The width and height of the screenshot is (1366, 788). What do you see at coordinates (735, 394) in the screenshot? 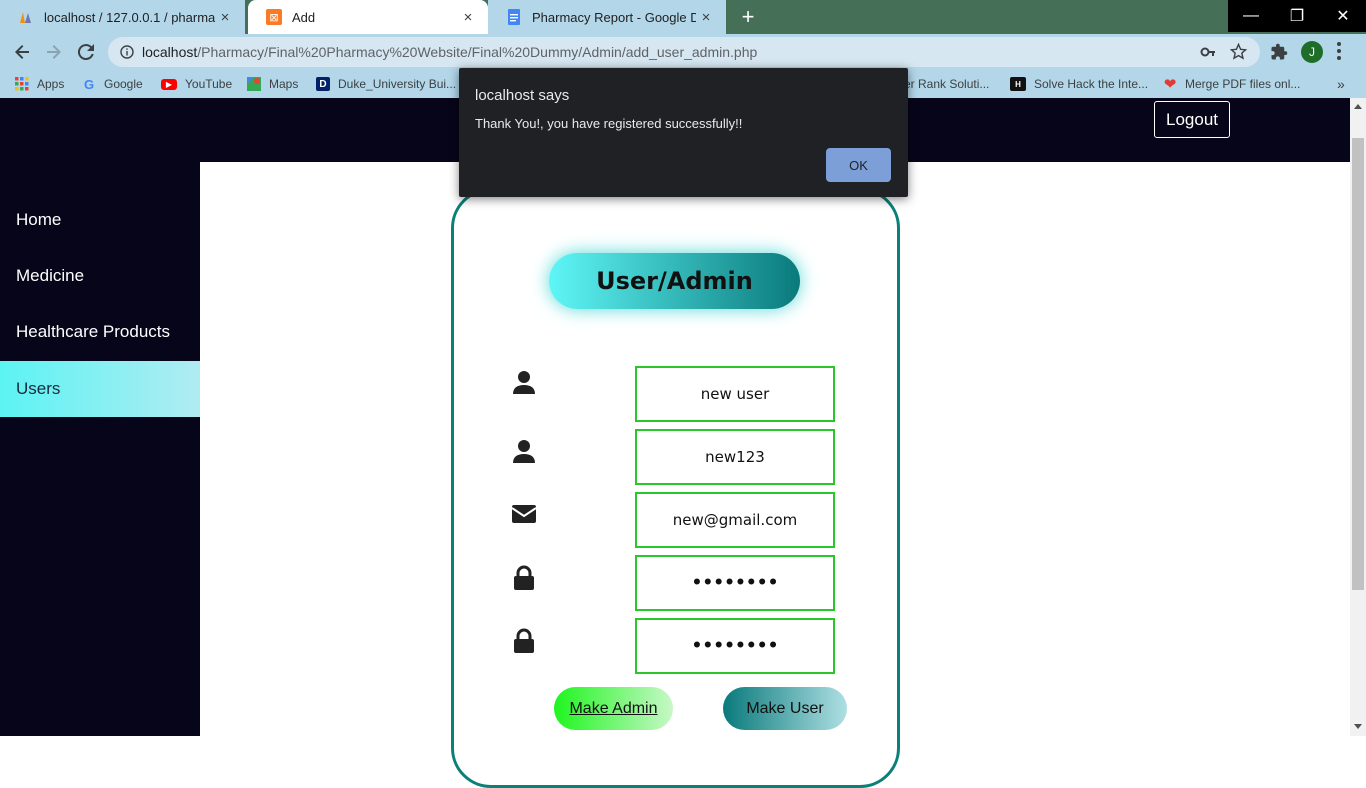
I see `username-field: new user` at bounding box center [735, 394].